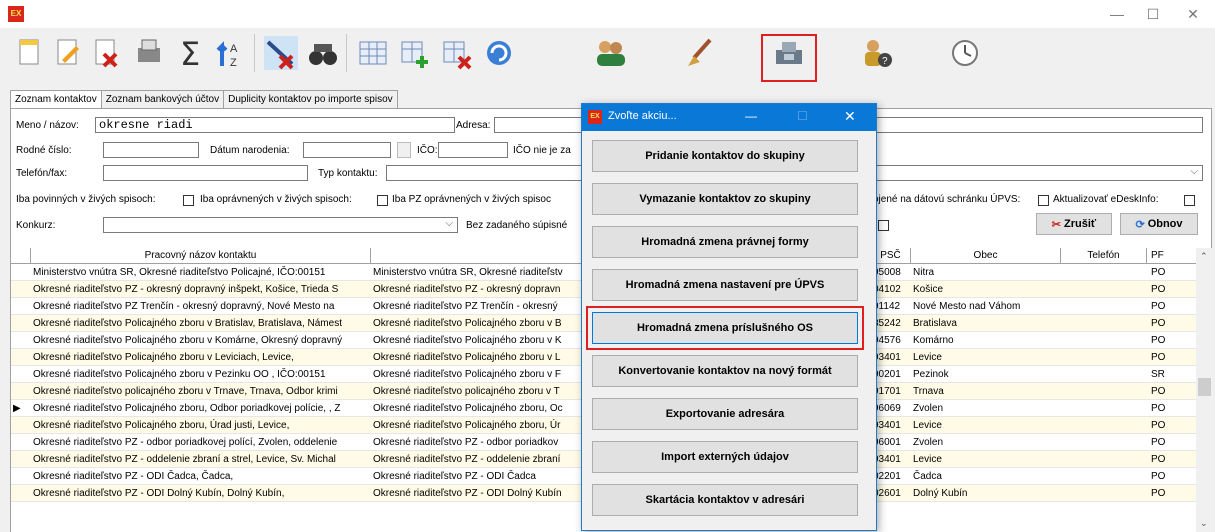 This screenshot has width=1215, height=532. Describe the element at coordinates (1074, 224) in the screenshot. I see `cancel-button: ✂ Zrušiť` at that location.